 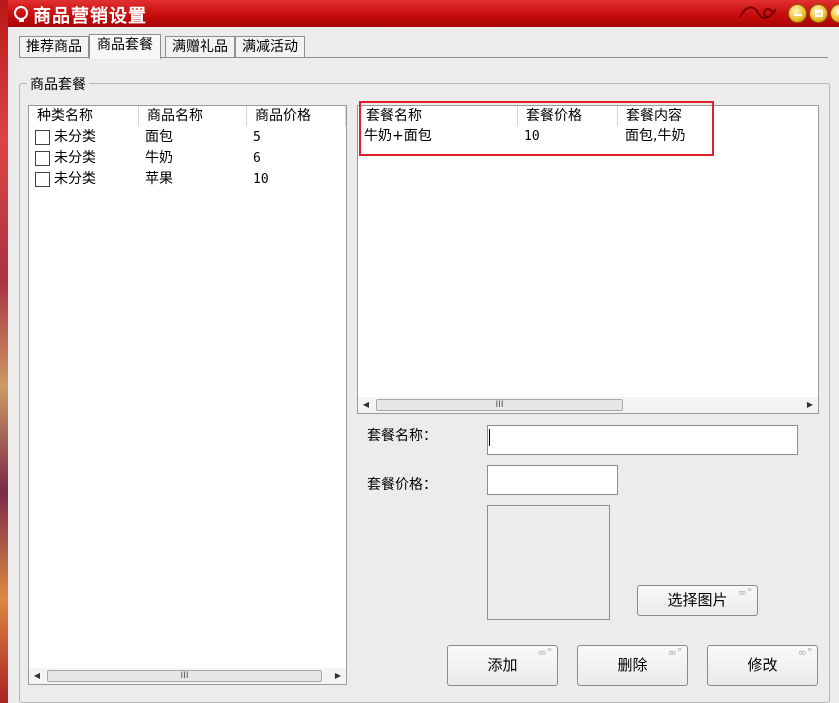 I want to click on delete-button: 删除 ∞°, so click(x=632, y=665).